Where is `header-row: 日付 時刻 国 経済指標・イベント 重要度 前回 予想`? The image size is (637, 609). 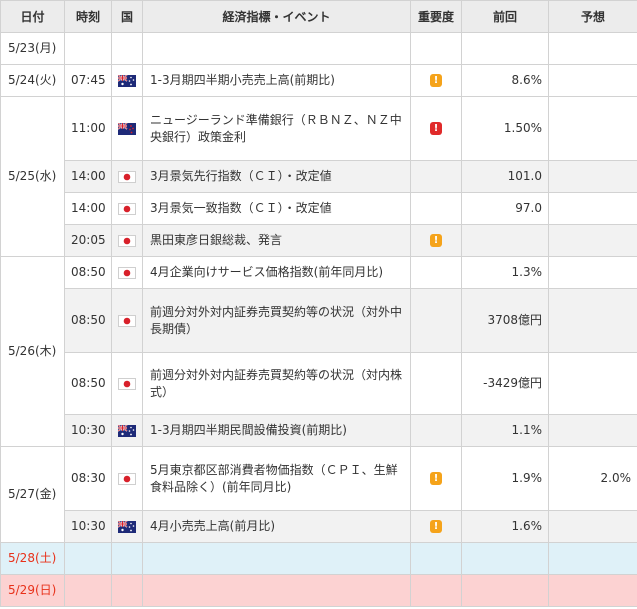 header-row: 日付 時刻 国 経済指標・イベント 重要度 前回 予想 is located at coordinates (318, 16).